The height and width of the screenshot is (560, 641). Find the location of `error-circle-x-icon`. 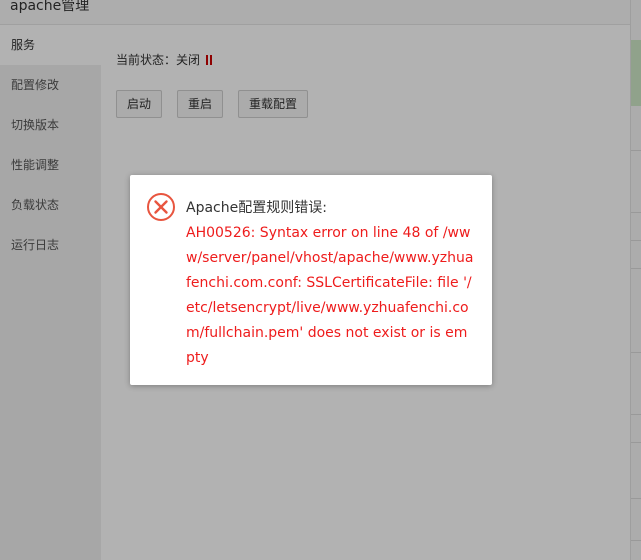

error-circle-x-icon is located at coordinates (161, 207).